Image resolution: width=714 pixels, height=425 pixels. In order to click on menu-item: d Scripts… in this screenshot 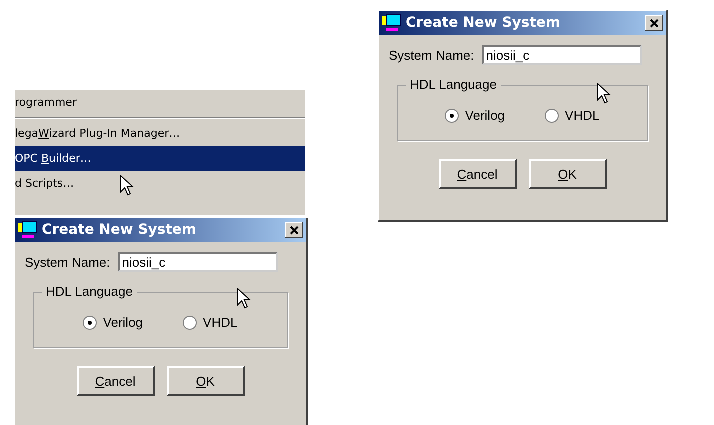, I will do `click(160, 183)`.